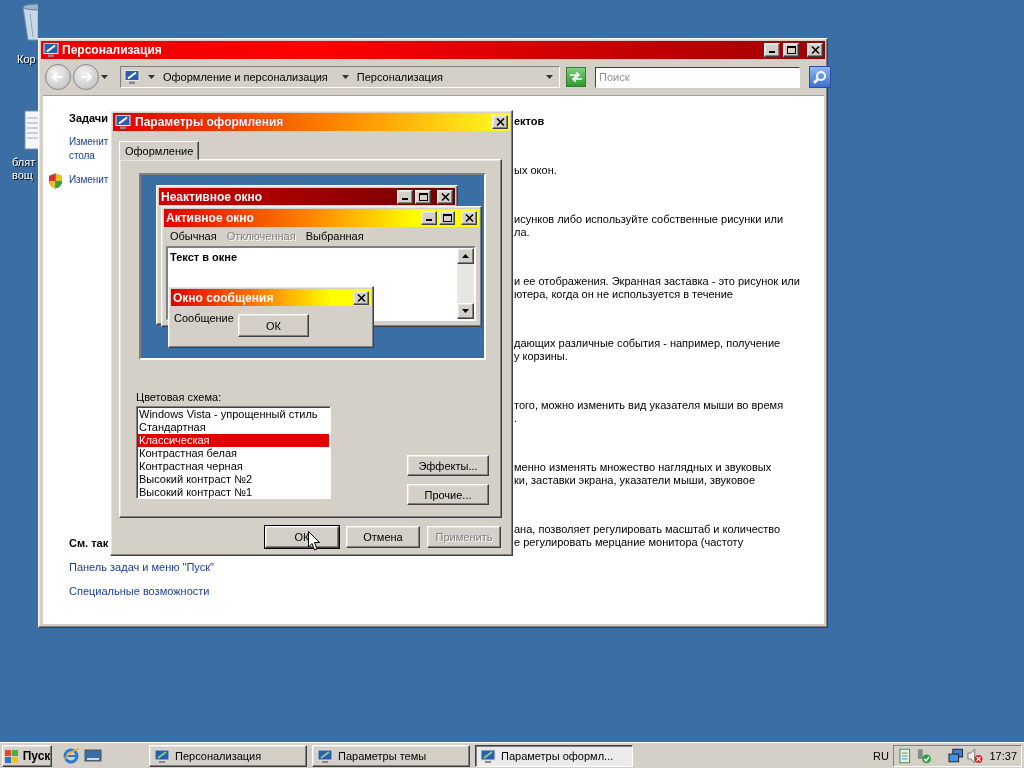 This screenshot has height=768, width=1024. I want to click on list-item: Windows Vista - упрощенный стиль, so click(233, 414).